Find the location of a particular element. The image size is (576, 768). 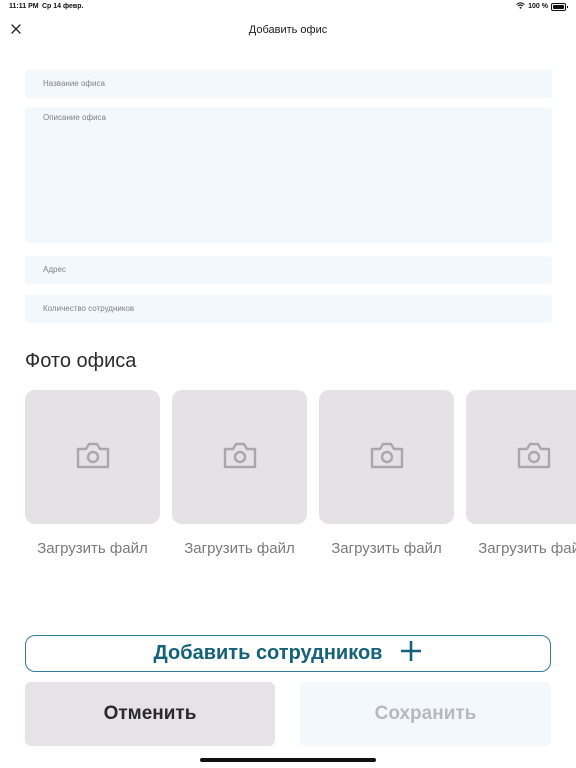

employee-count-field: Количество сотрудников is located at coordinates (288, 309).